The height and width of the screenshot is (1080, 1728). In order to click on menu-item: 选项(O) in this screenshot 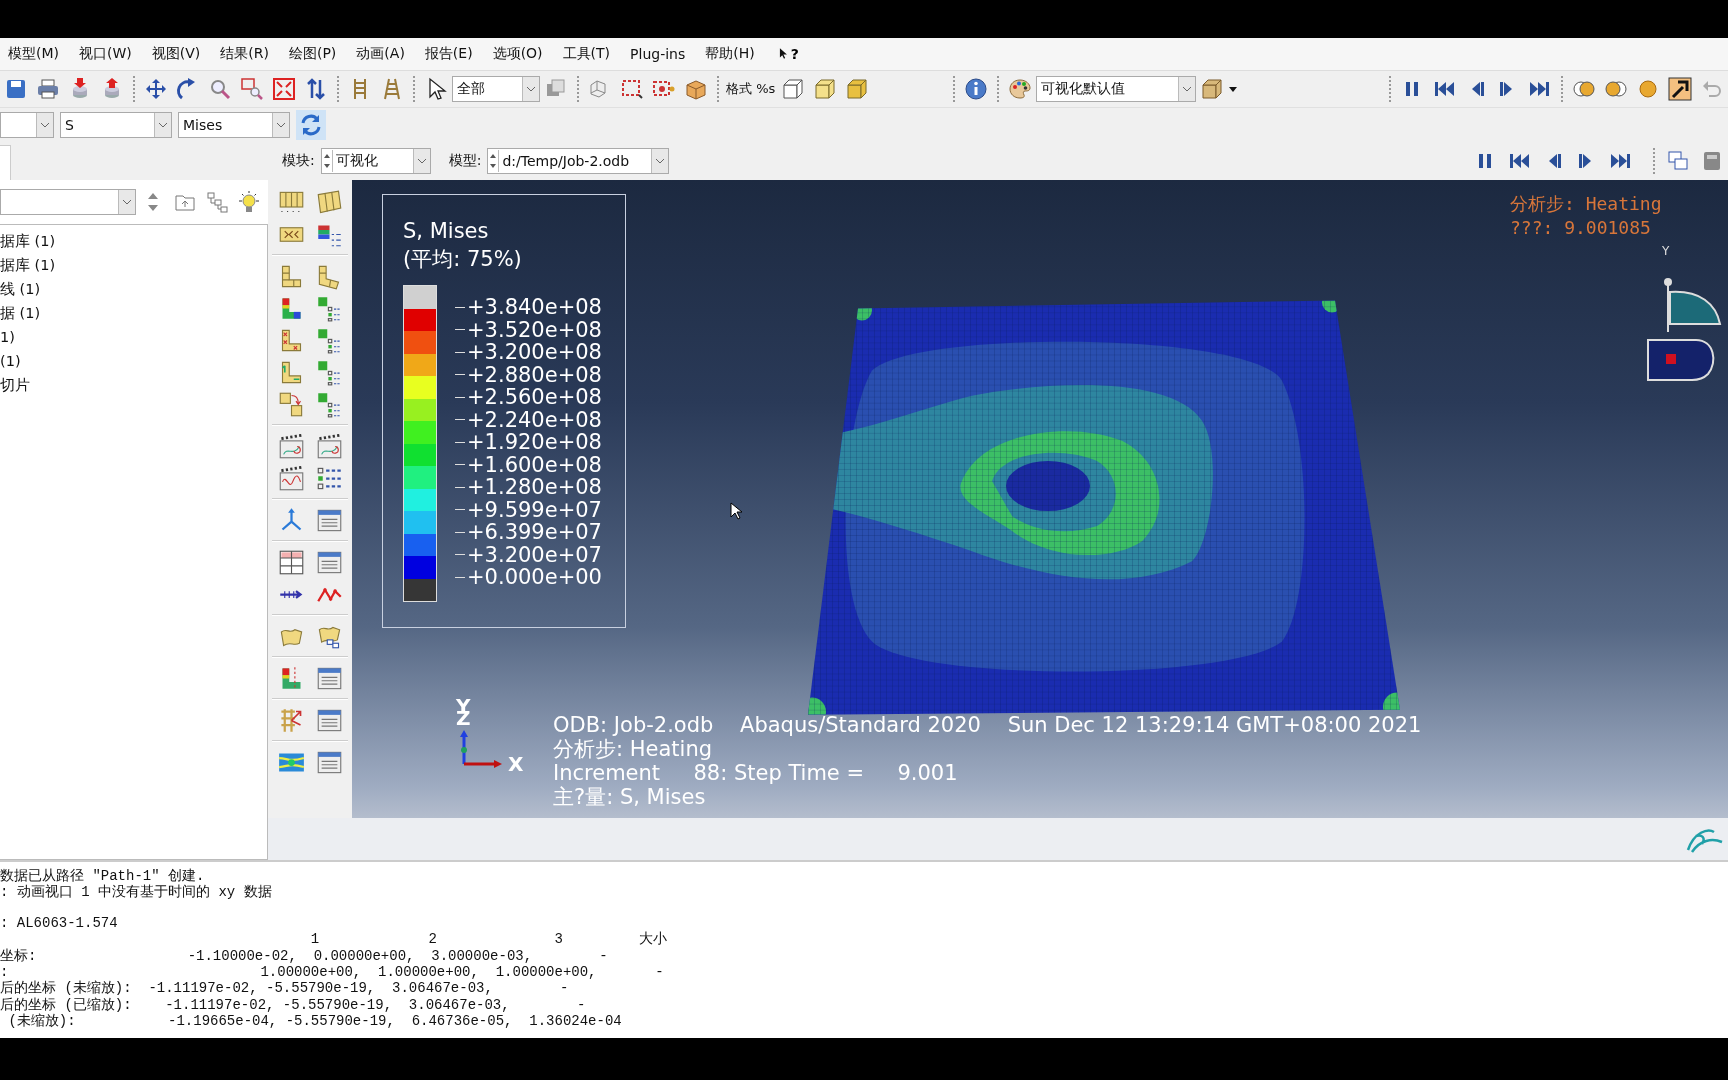, I will do `click(517, 54)`.